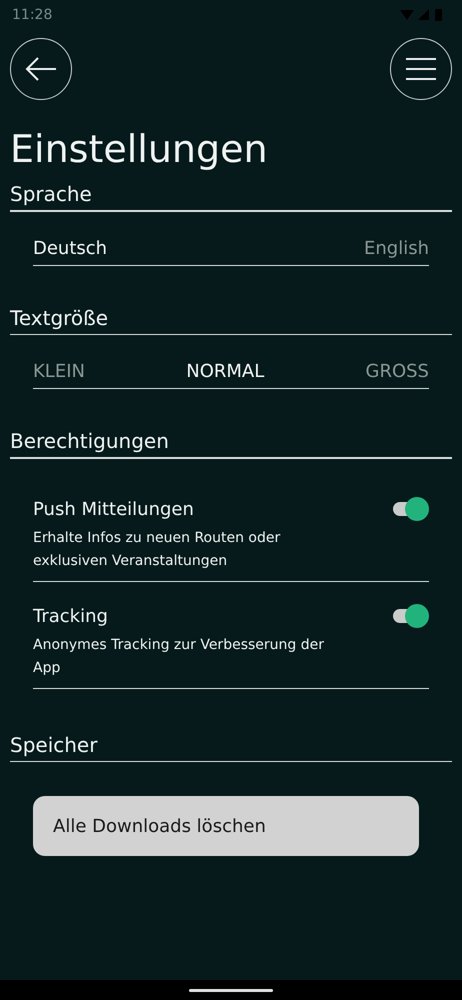 Image resolution: width=462 pixels, height=1000 pixels. I want to click on option-tab: KLEIN, so click(59, 371).